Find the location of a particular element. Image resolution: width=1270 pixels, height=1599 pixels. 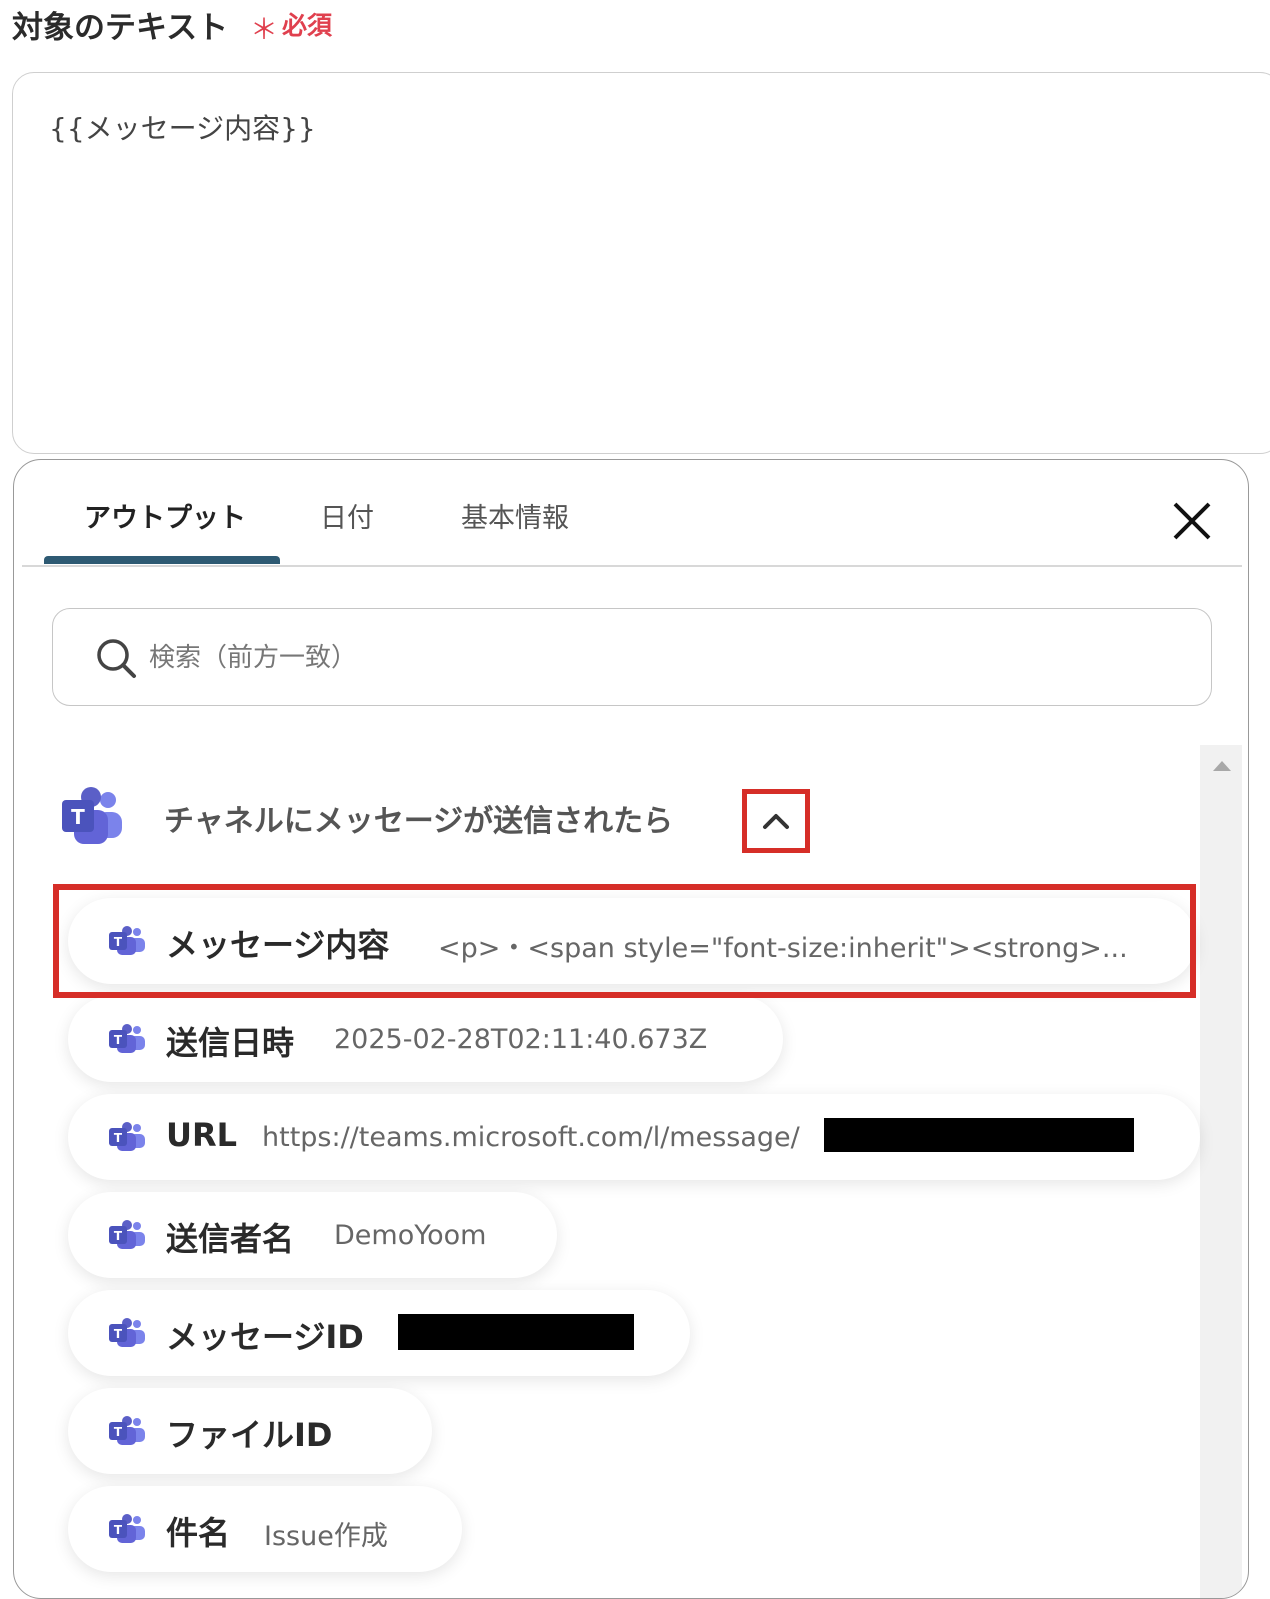

active-tab-indicator is located at coordinates (162, 560).